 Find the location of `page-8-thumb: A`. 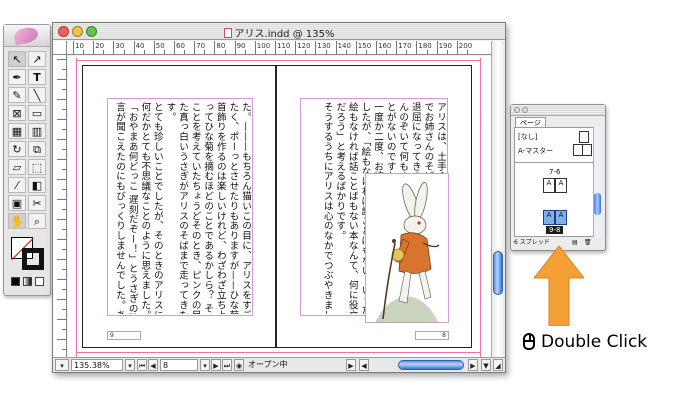

page-8-thumb: A is located at coordinates (561, 217).